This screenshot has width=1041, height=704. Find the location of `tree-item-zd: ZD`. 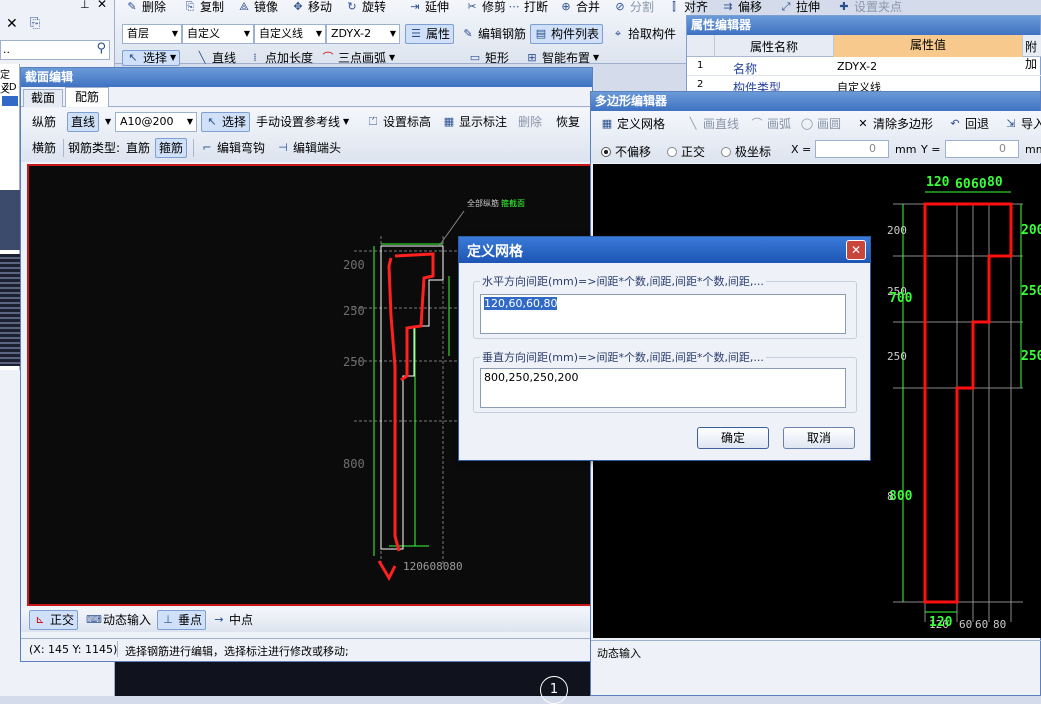

tree-item-zd: ZD is located at coordinates (9, 87).